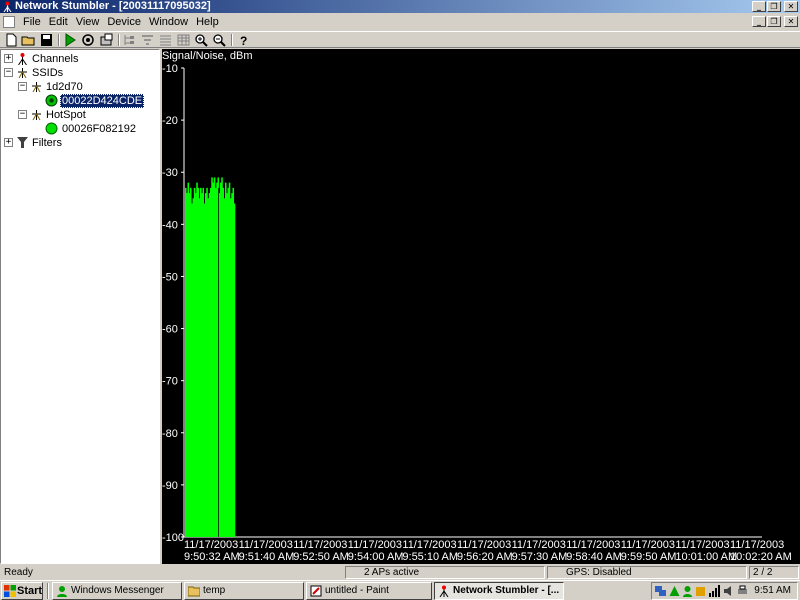  Describe the element at coordinates (244, 591) in the screenshot. I see `task-temp: temp` at that location.